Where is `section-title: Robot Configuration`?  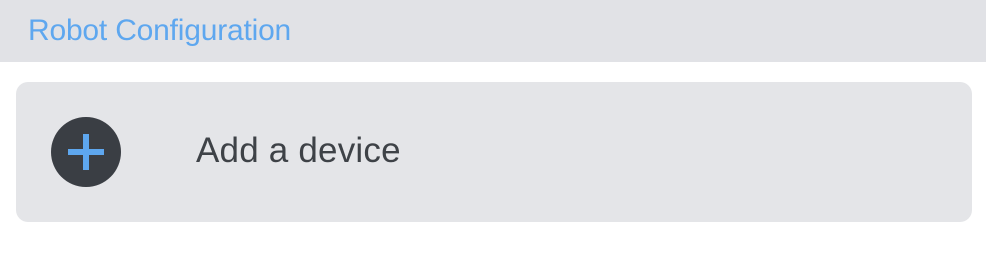 section-title: Robot Configuration is located at coordinates (160, 30).